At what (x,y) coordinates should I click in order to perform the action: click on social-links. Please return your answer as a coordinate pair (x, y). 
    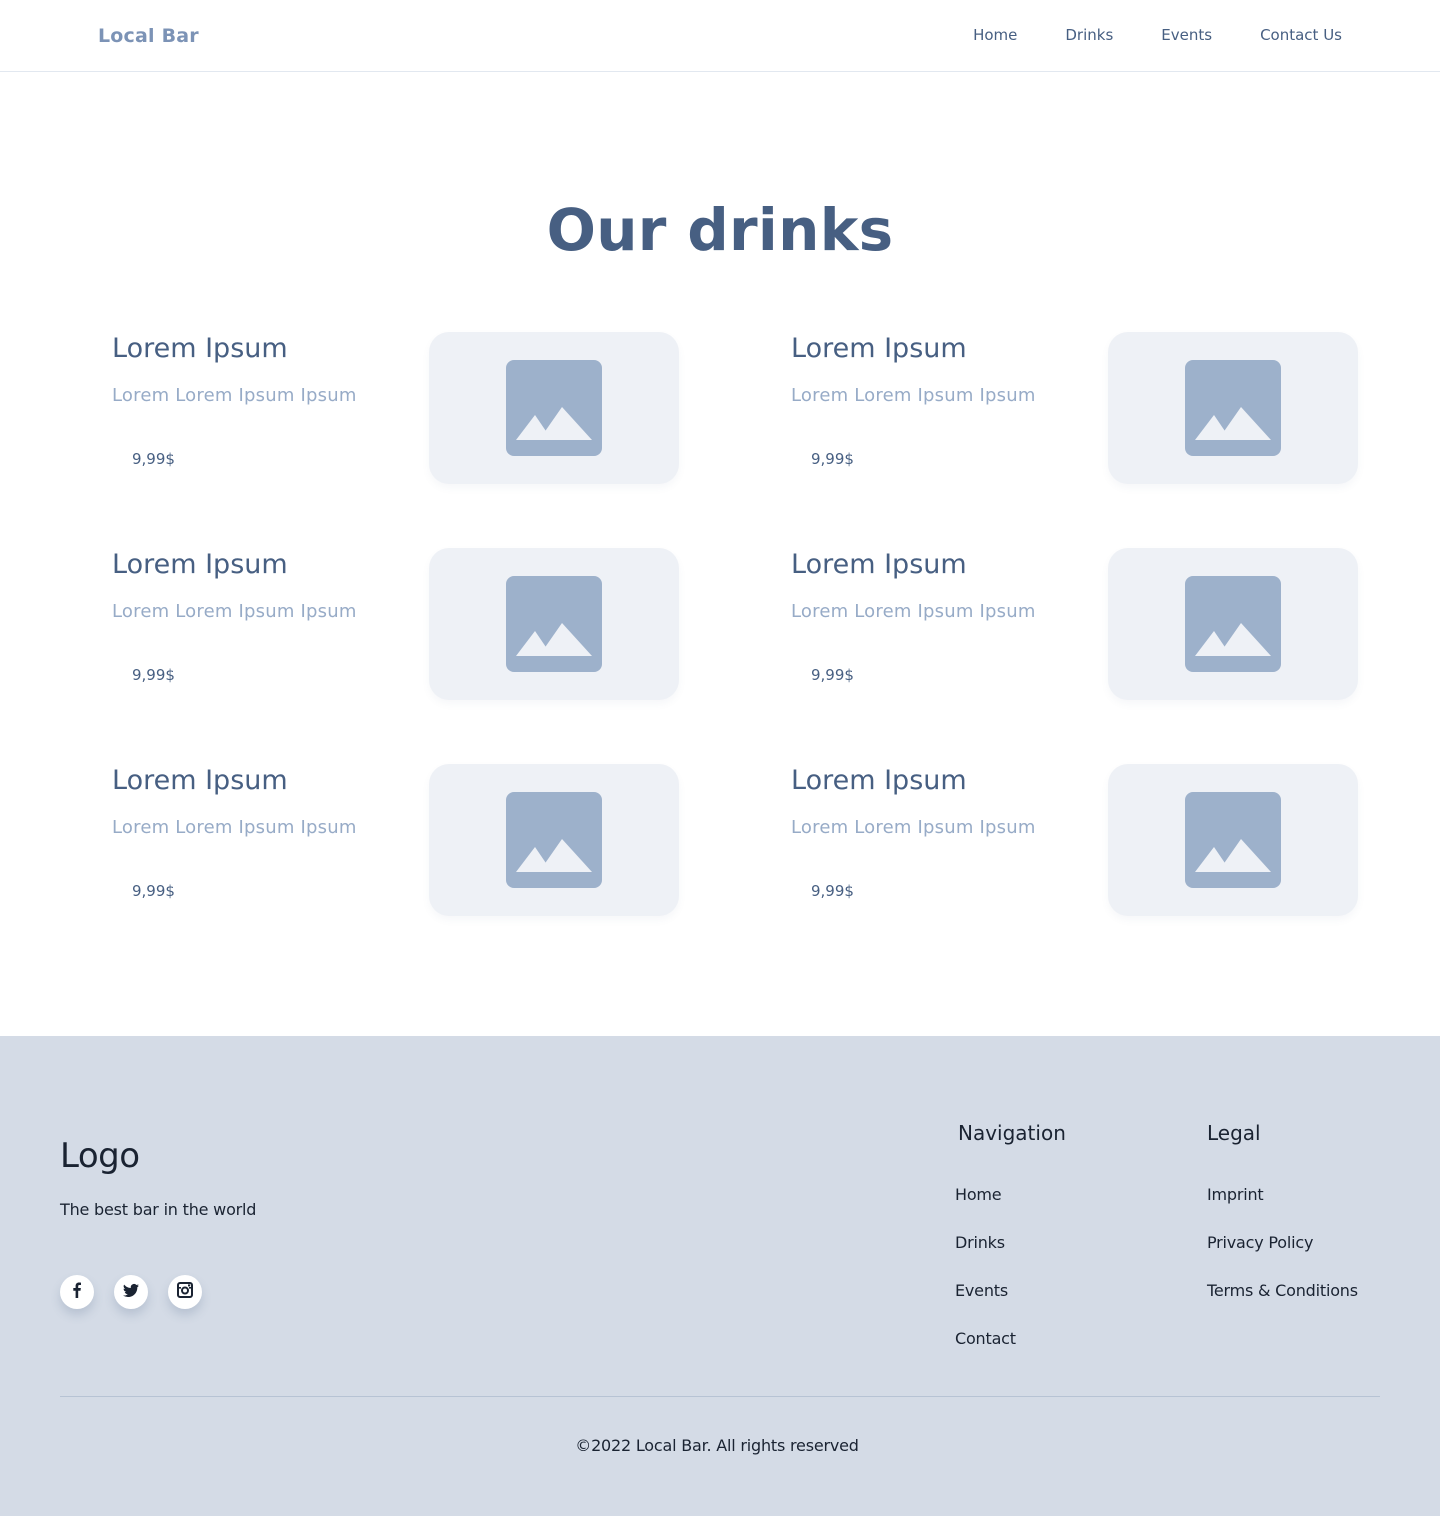
    Looking at the image, I should click on (131, 1292).